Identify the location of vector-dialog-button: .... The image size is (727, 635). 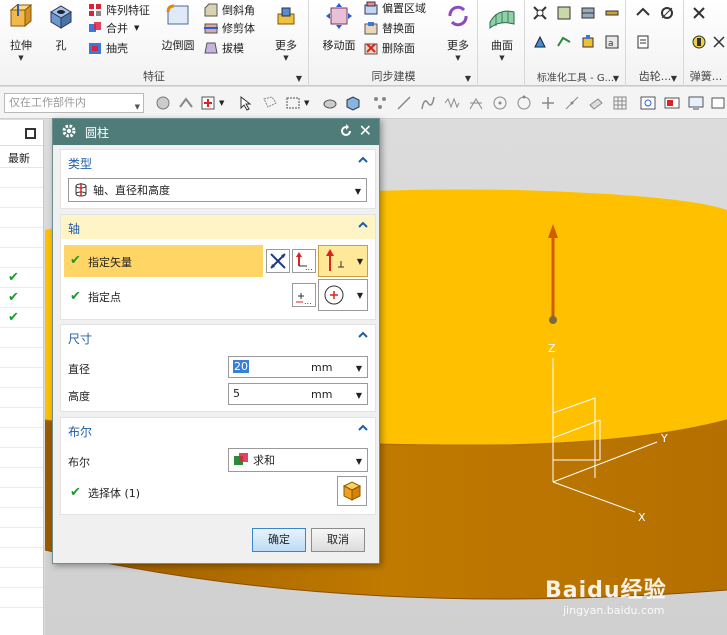
(304, 261).